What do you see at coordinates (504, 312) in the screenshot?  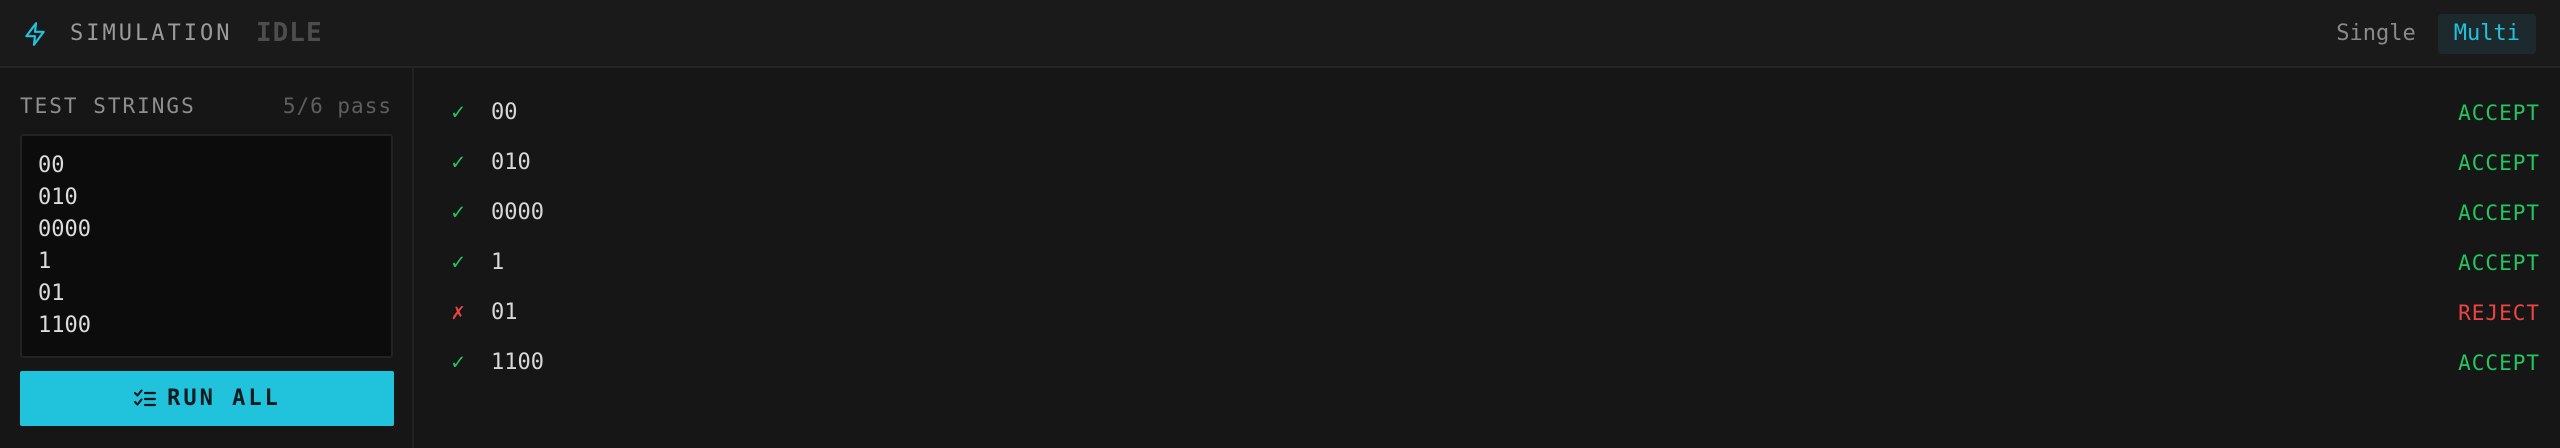 I see `result-string: 01` at bounding box center [504, 312].